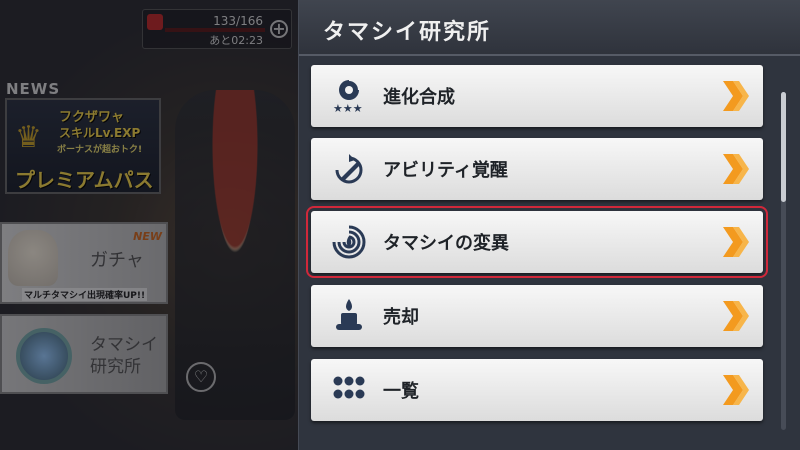 This screenshot has height=450, width=800. Describe the element at coordinates (201, 377) in the screenshot. I see `favorite-heart-icon: ♡` at that location.